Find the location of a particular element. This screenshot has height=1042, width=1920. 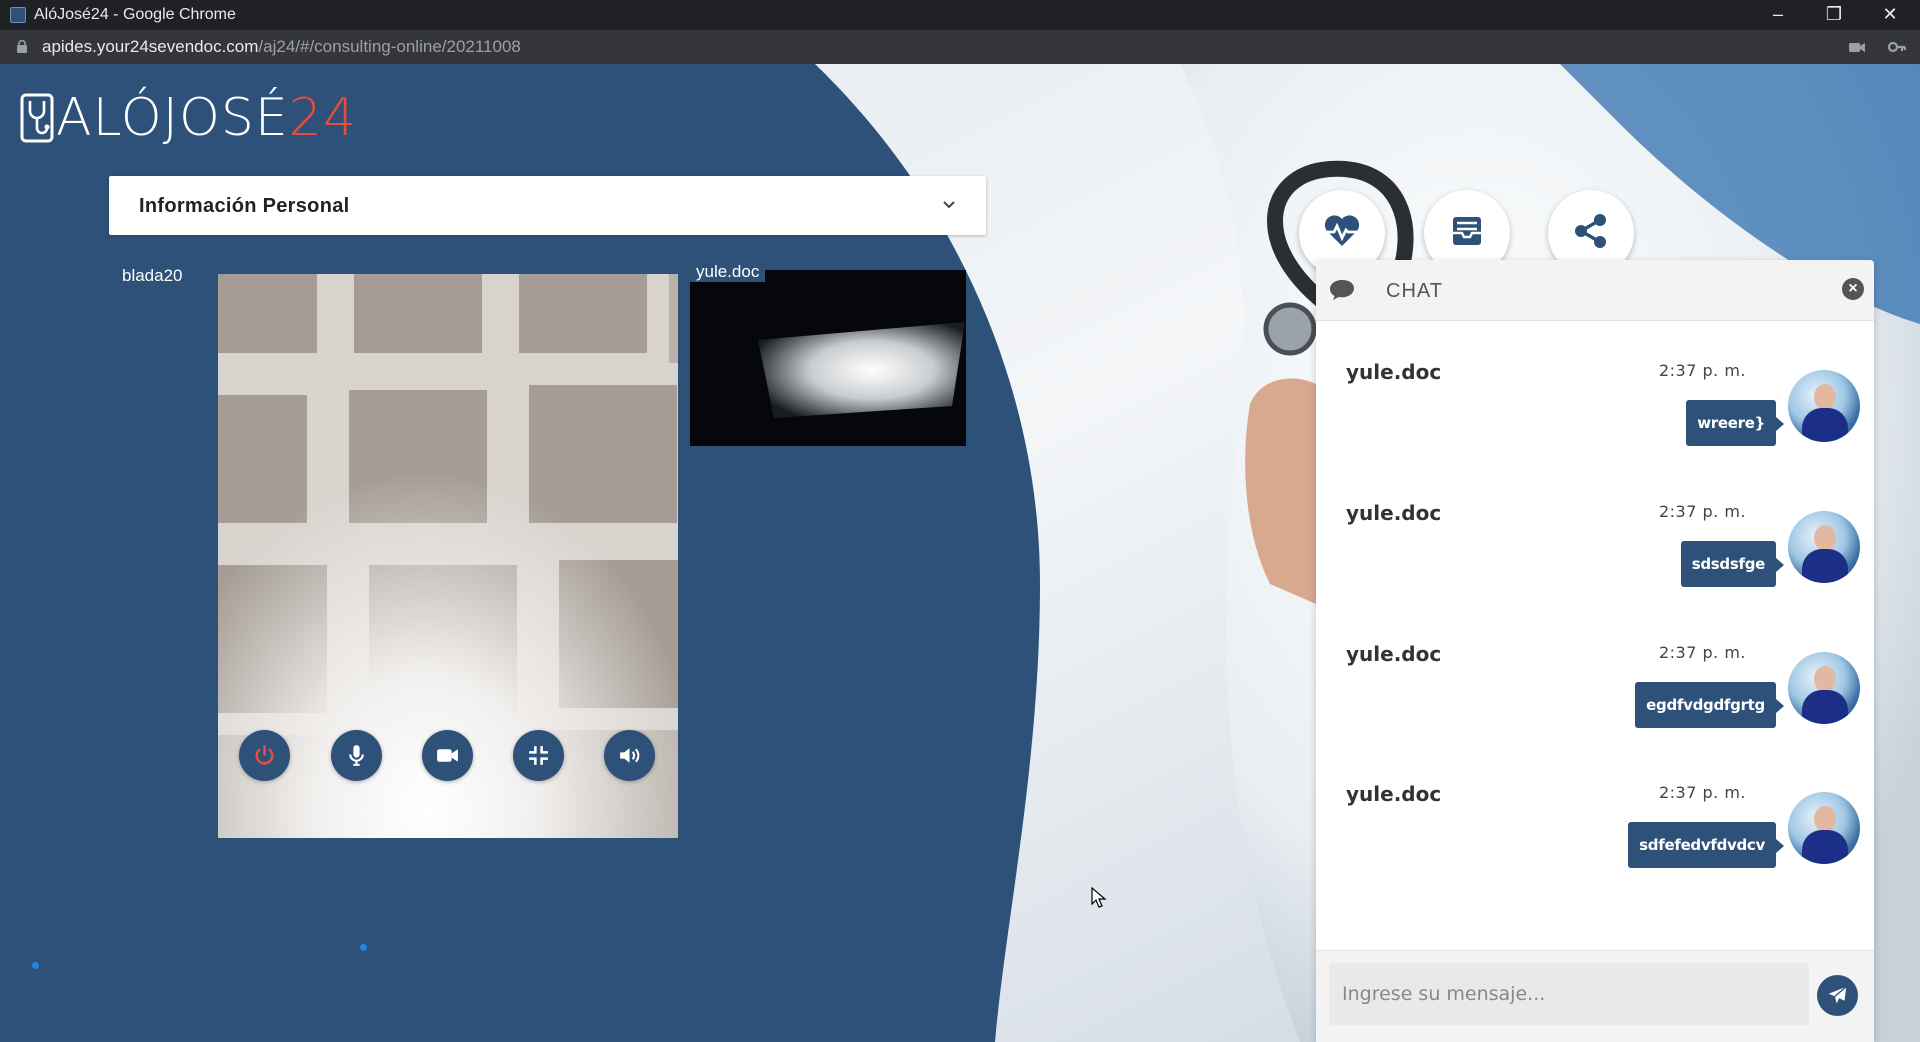

inbox-icon is located at coordinates (1467, 231).